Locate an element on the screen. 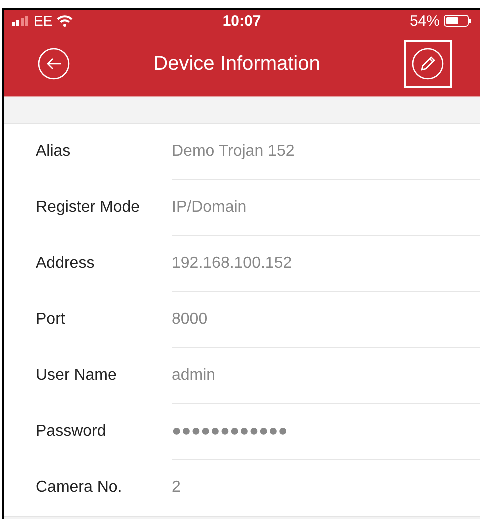 This screenshot has height=519, width=480. carrier-name: EE is located at coordinates (43, 21).